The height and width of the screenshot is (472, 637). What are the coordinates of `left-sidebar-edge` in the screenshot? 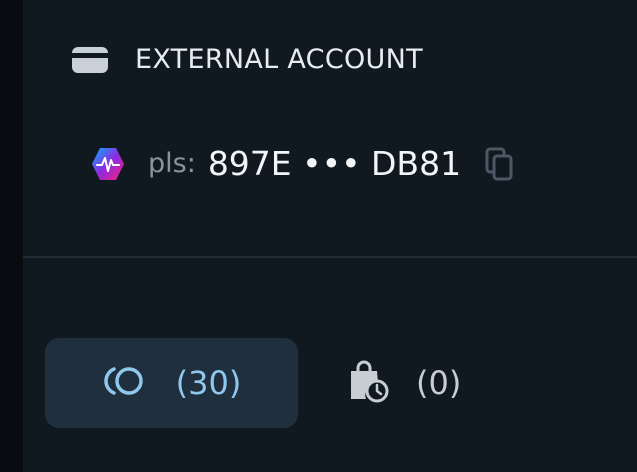 It's located at (11, 236).